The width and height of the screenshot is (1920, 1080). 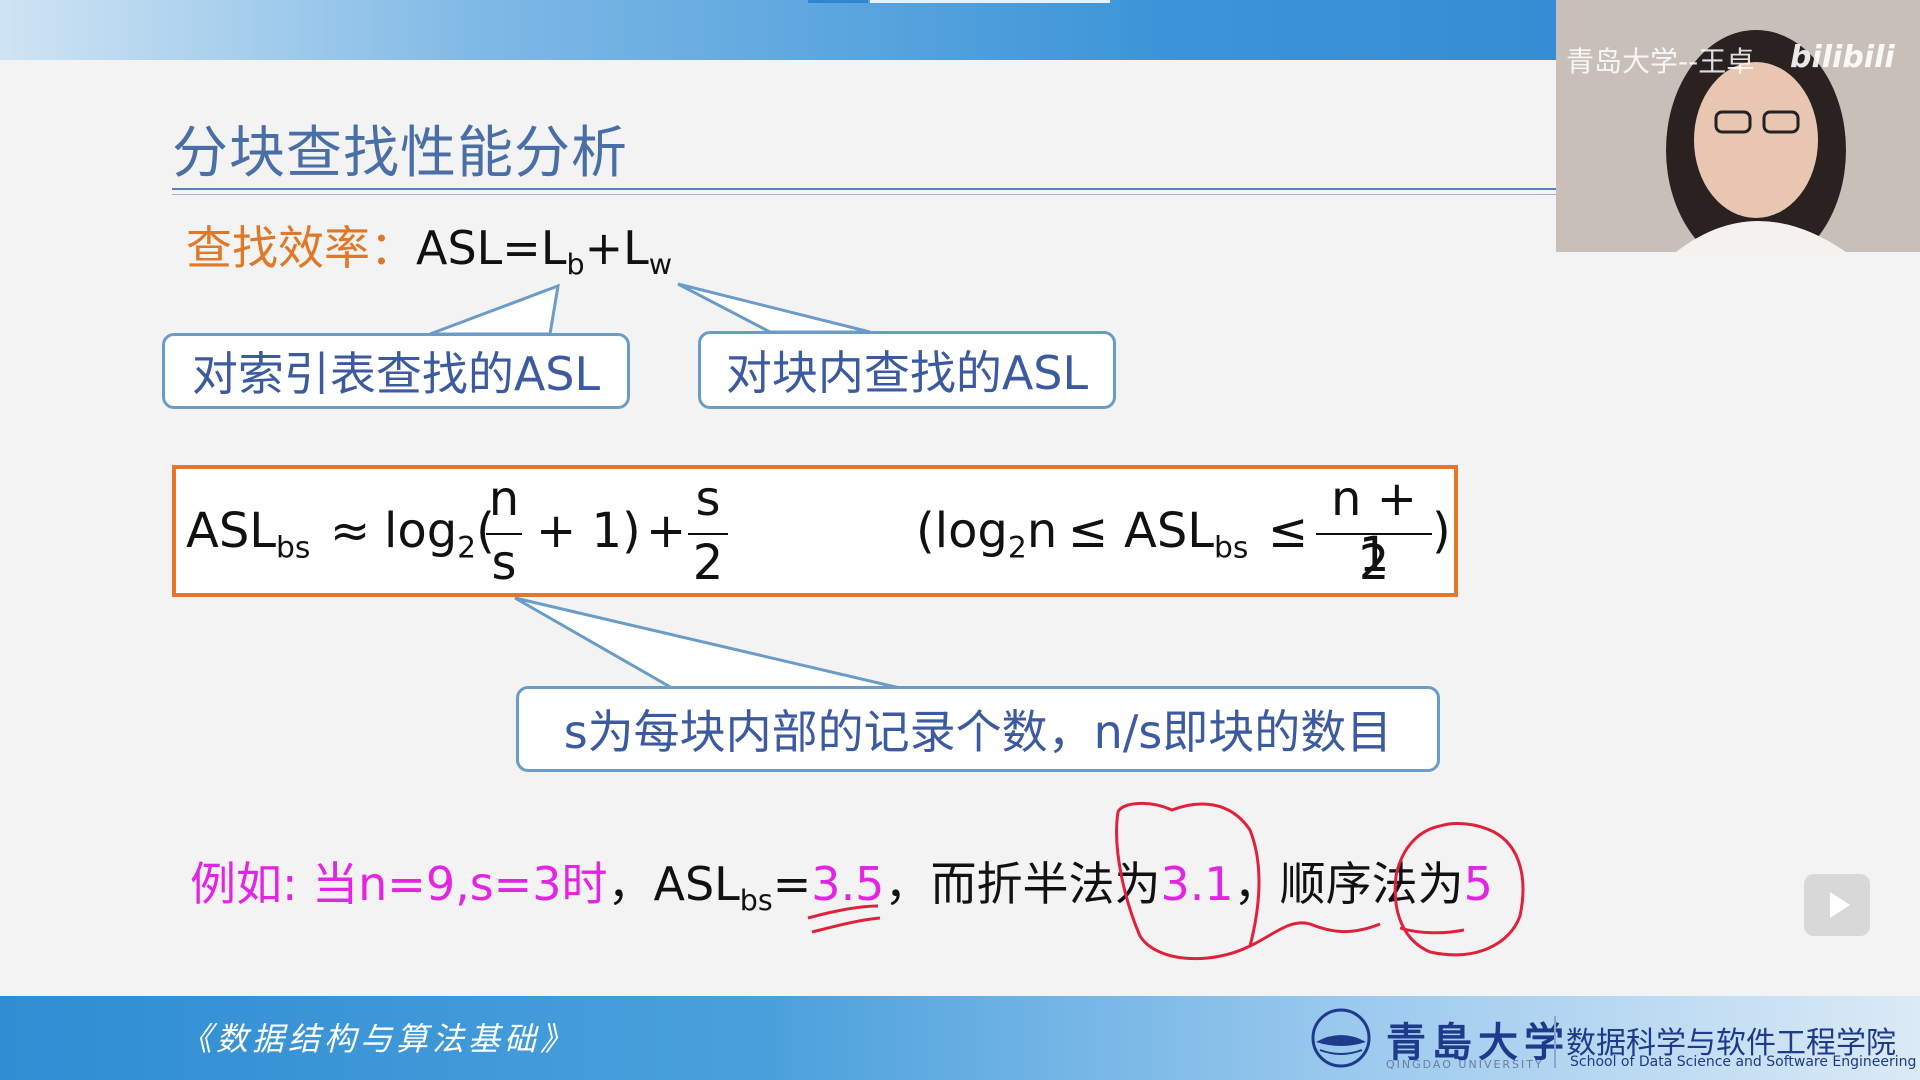 I want to click on presenter-video, so click(x=1738, y=126).